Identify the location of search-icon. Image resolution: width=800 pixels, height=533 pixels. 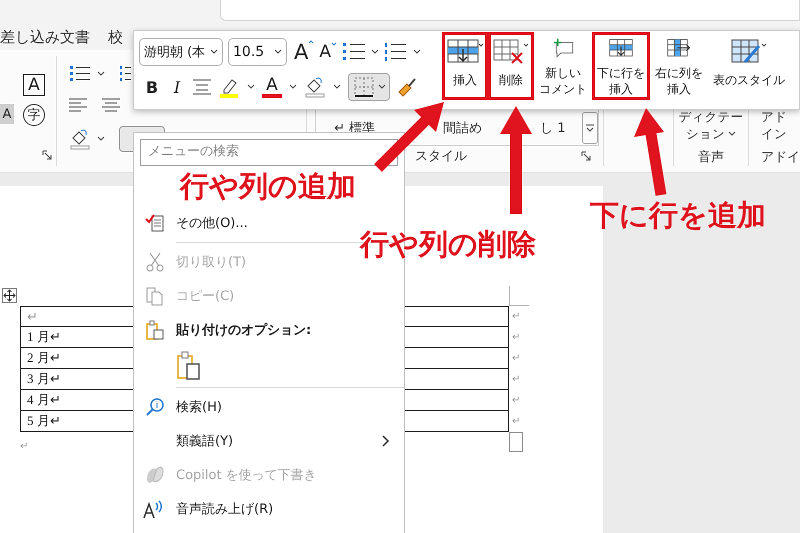
(155, 407).